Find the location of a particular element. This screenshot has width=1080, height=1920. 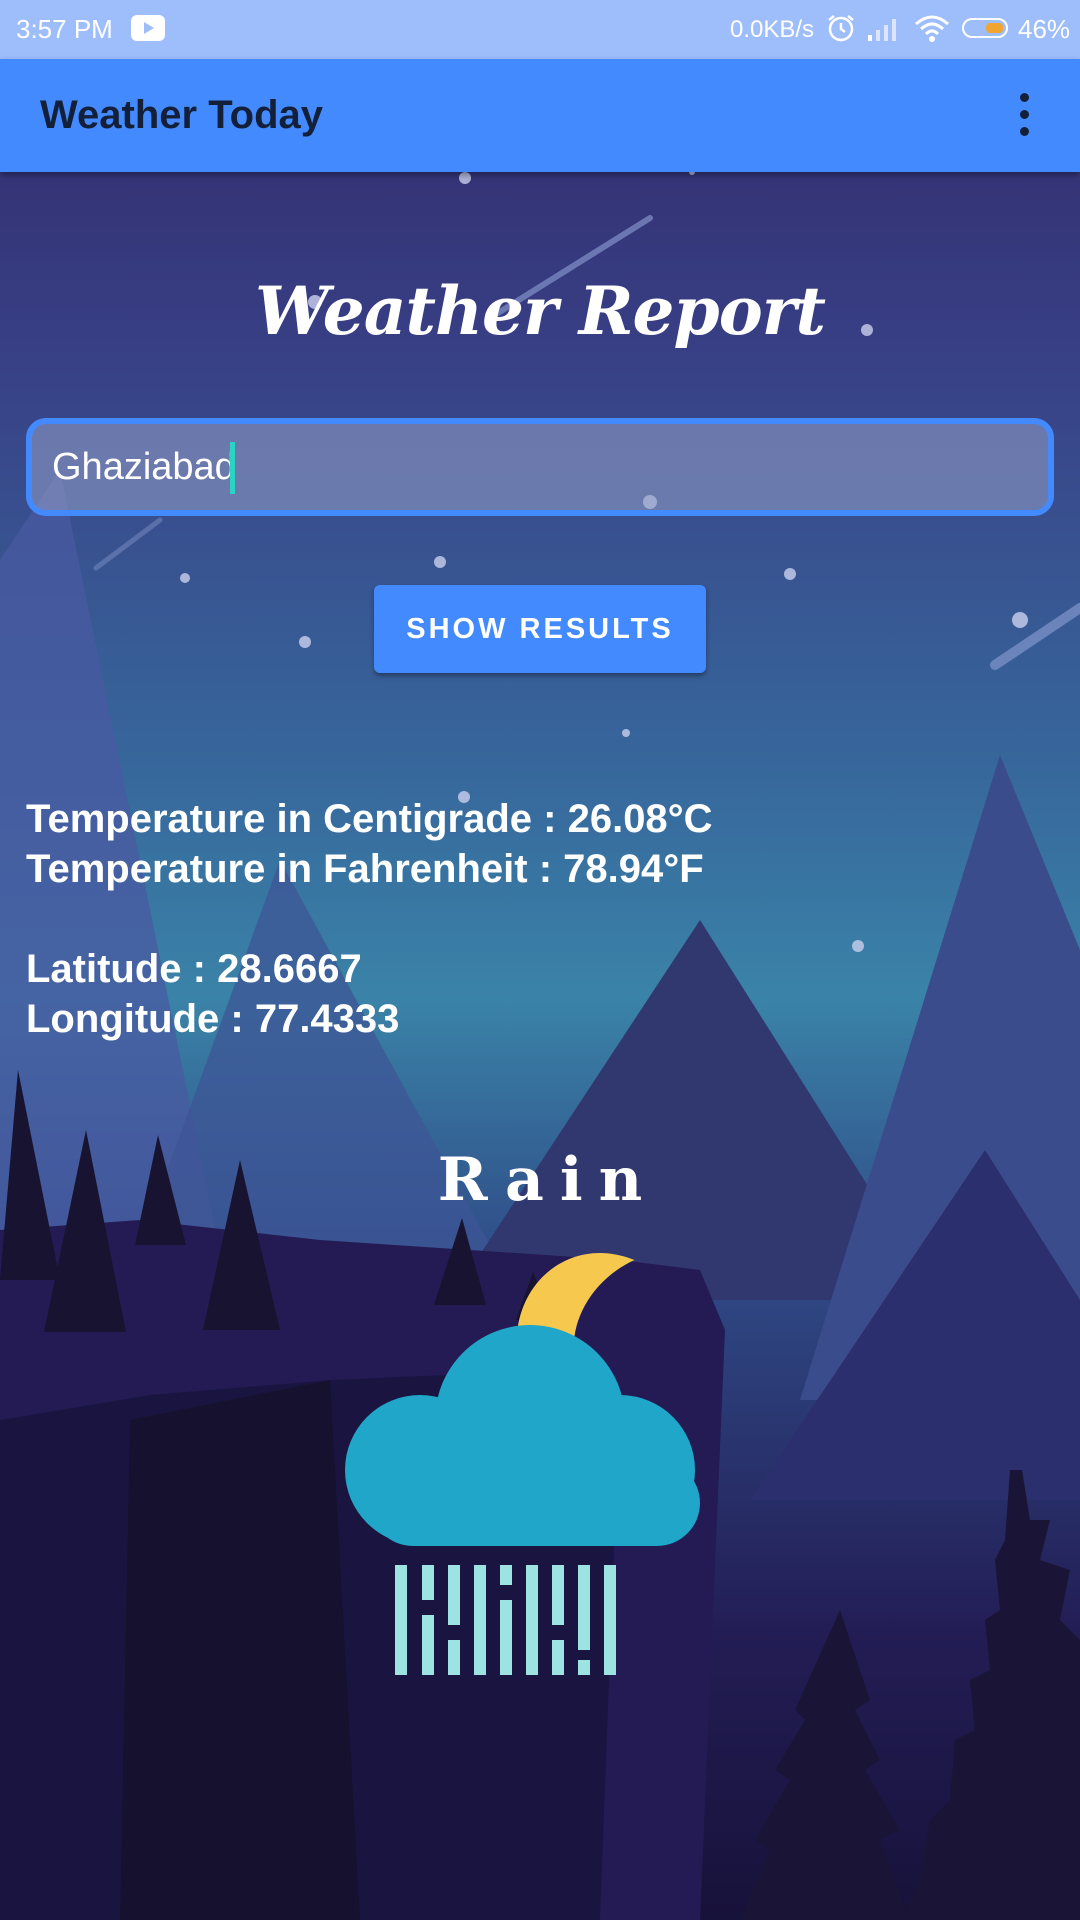

battery-level is located at coordinates (994, 28).